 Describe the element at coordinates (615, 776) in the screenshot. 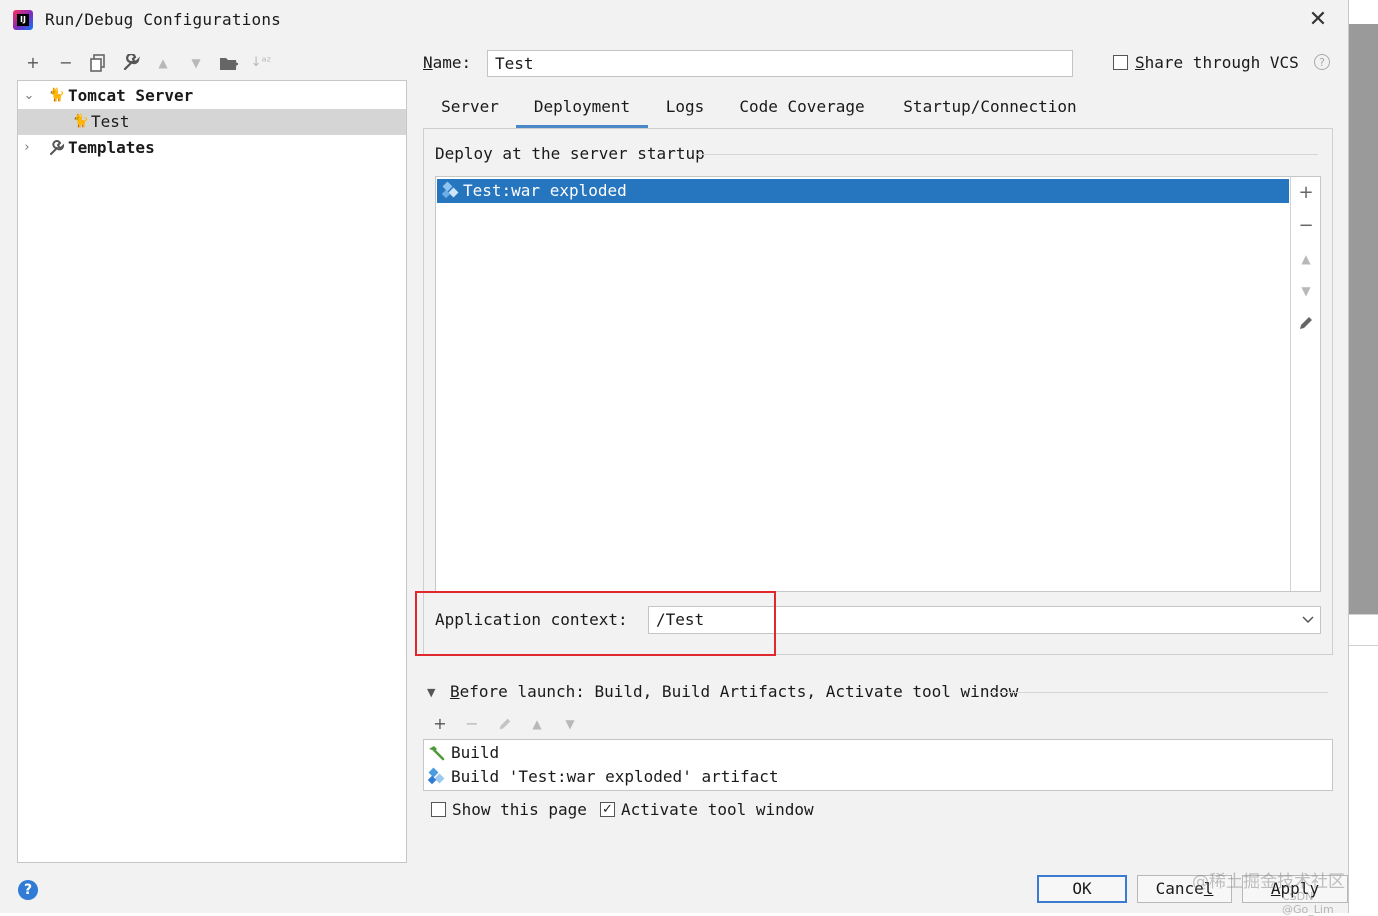

I see `task-label: Build 'Test:war exploded' artifact` at that location.